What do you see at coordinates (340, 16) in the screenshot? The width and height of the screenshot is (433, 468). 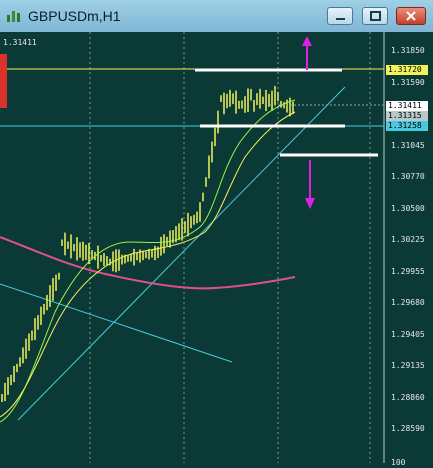 I see `minimize-button` at bounding box center [340, 16].